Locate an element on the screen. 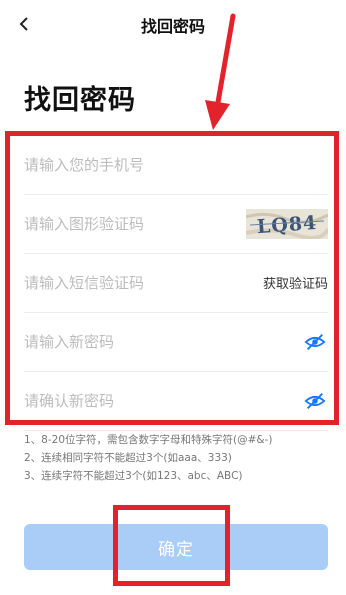  phone-input is located at coordinates (124, 165).